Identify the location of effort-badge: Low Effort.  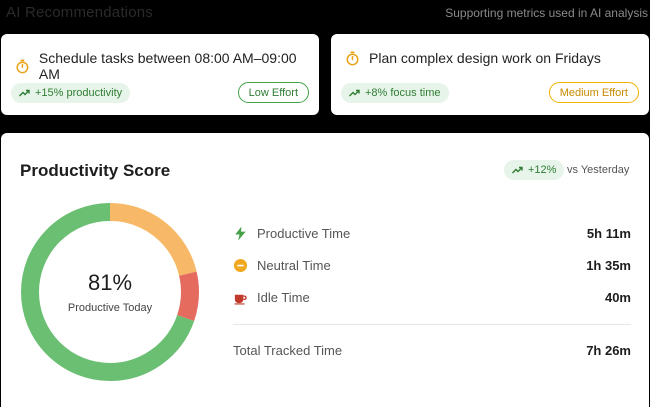
(273, 92).